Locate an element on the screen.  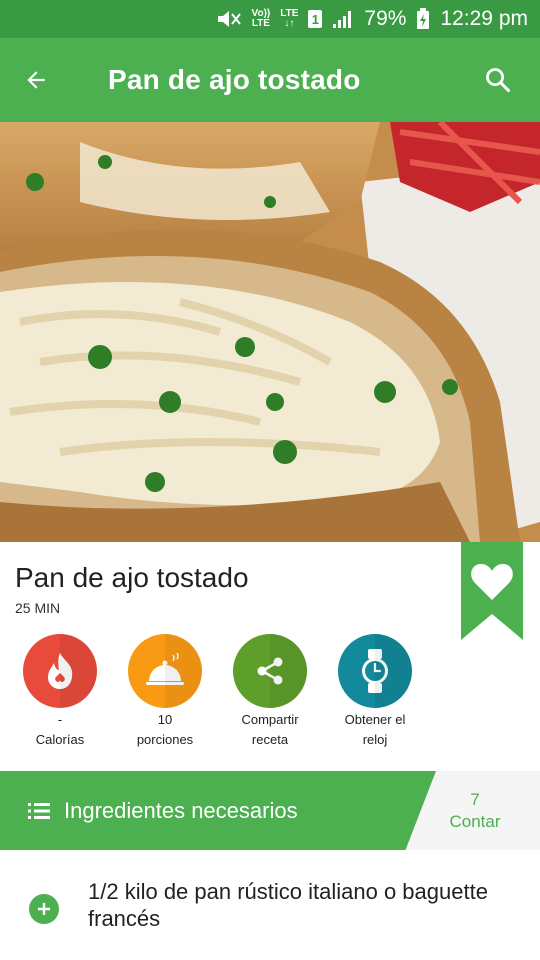
servings-button is located at coordinates (165, 671).